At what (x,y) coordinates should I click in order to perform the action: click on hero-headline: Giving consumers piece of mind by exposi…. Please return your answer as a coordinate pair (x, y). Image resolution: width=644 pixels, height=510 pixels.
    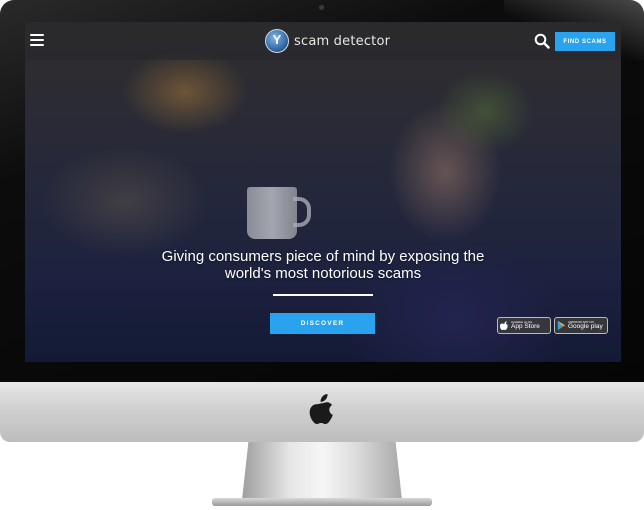
    Looking at the image, I should click on (323, 265).